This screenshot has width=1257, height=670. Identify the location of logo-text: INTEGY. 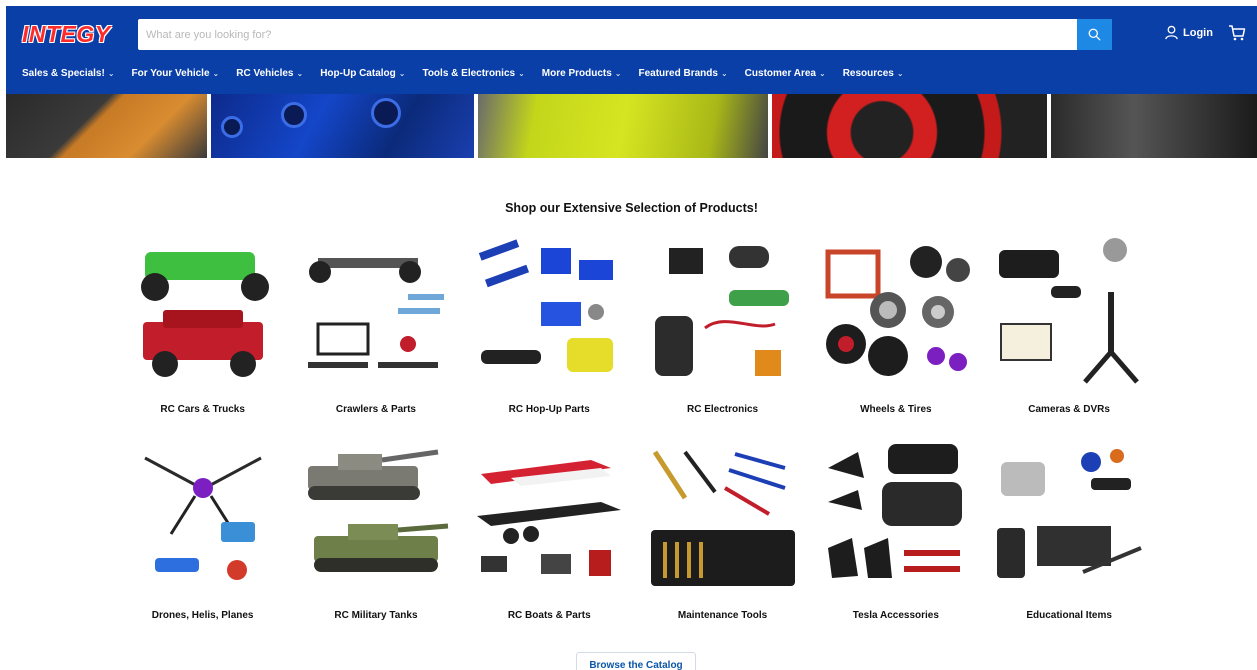
(66, 33).